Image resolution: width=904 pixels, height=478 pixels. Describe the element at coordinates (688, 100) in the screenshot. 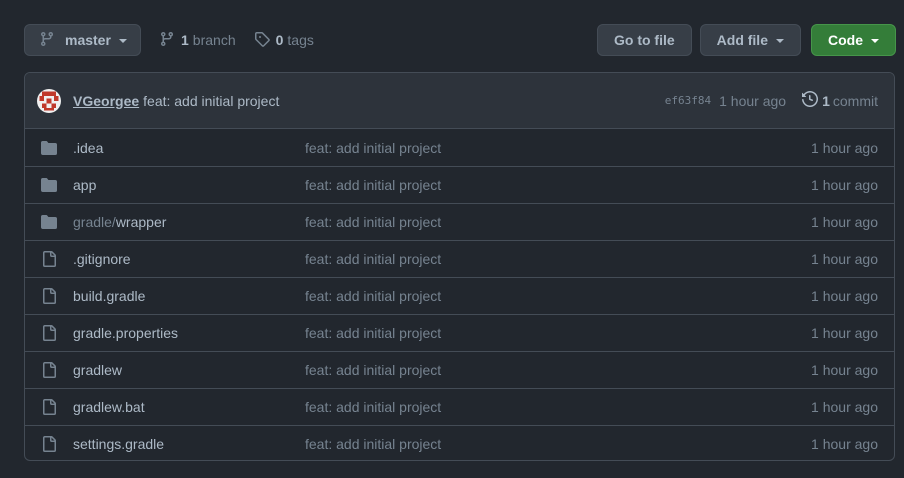

I see `commit-sha-link: ef63f84` at that location.